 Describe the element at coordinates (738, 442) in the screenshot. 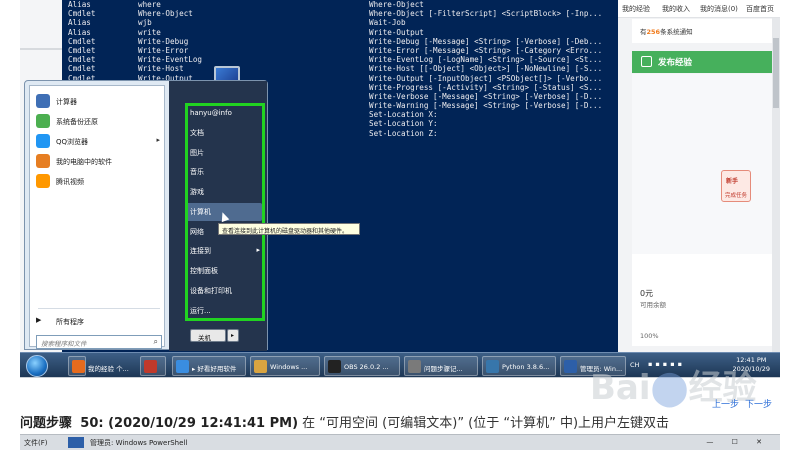

I see `window-controls: — ☐ ✕` at that location.